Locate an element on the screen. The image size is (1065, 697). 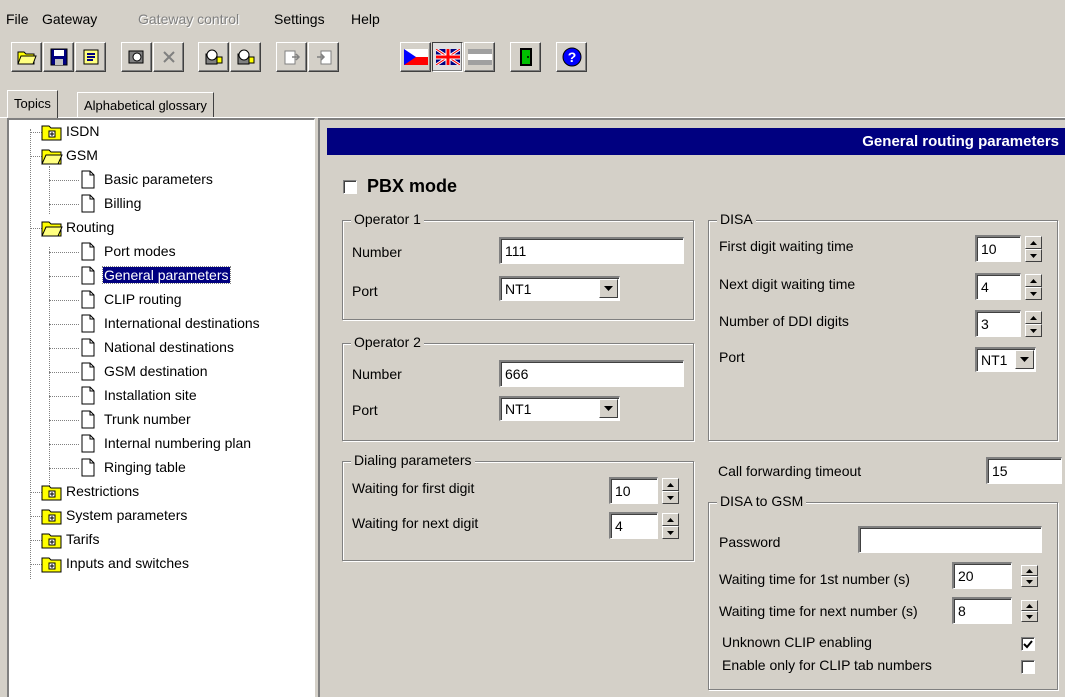
read-gateway-icon is located at coordinates (136, 57).